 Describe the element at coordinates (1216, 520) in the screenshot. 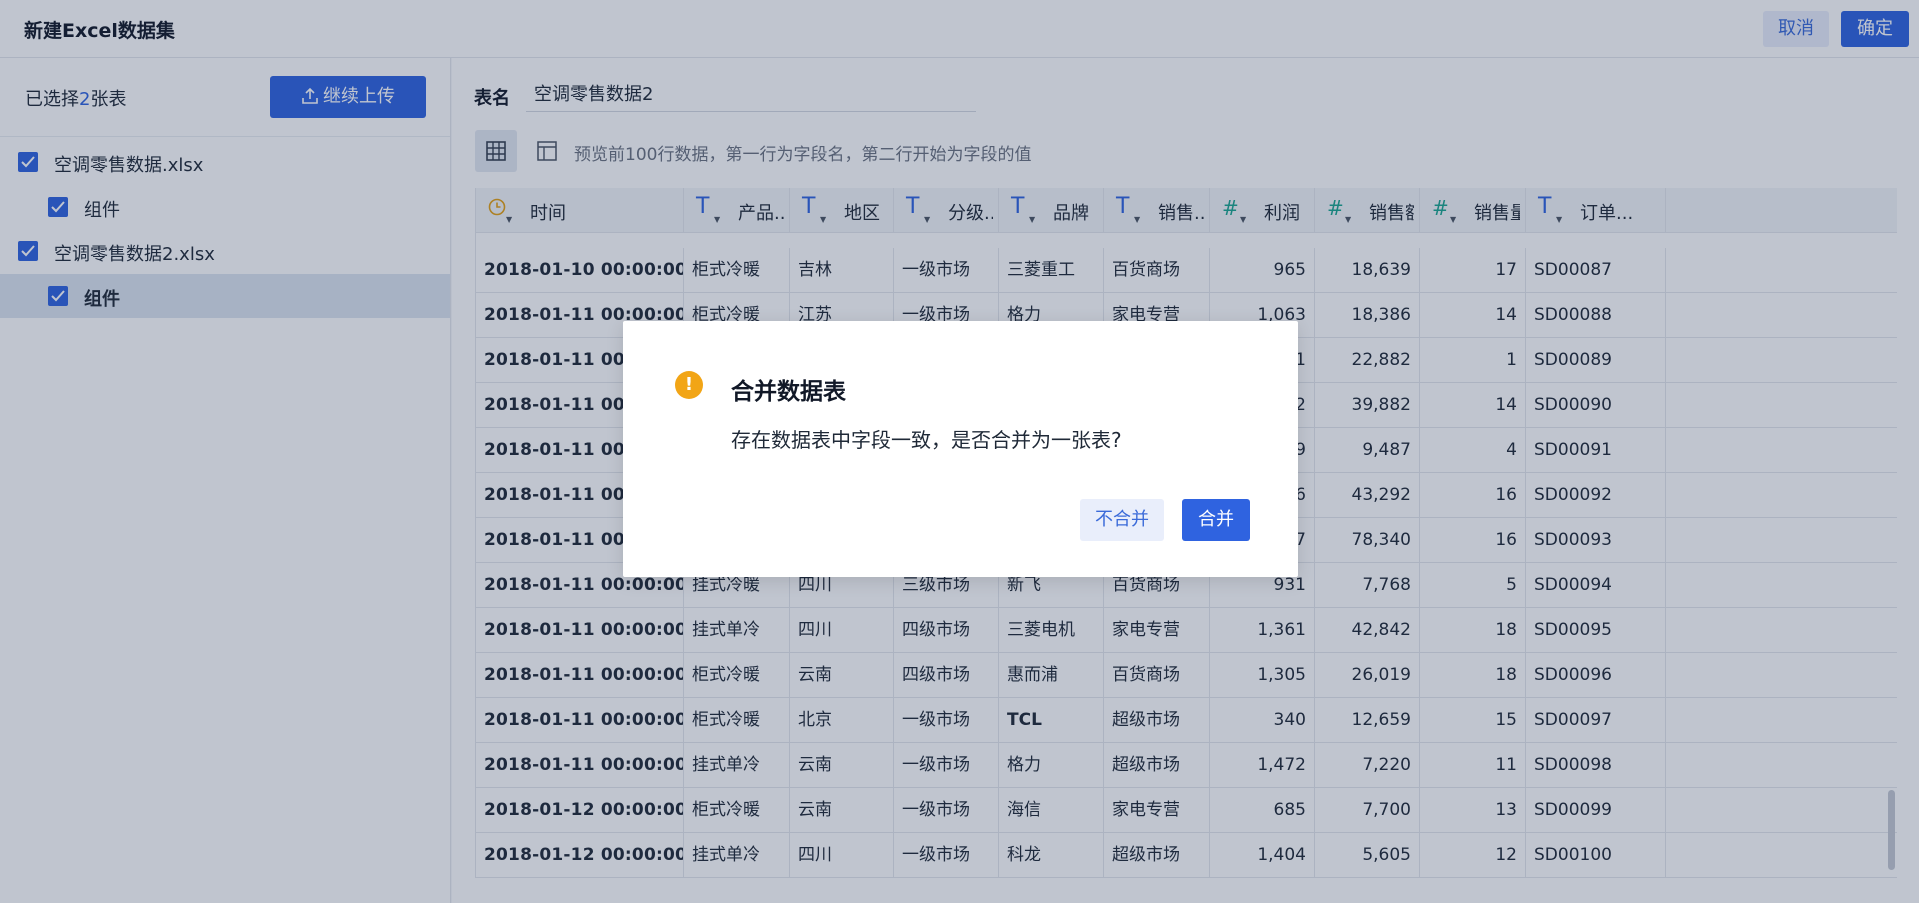

I see `merge-button: 合并` at that location.